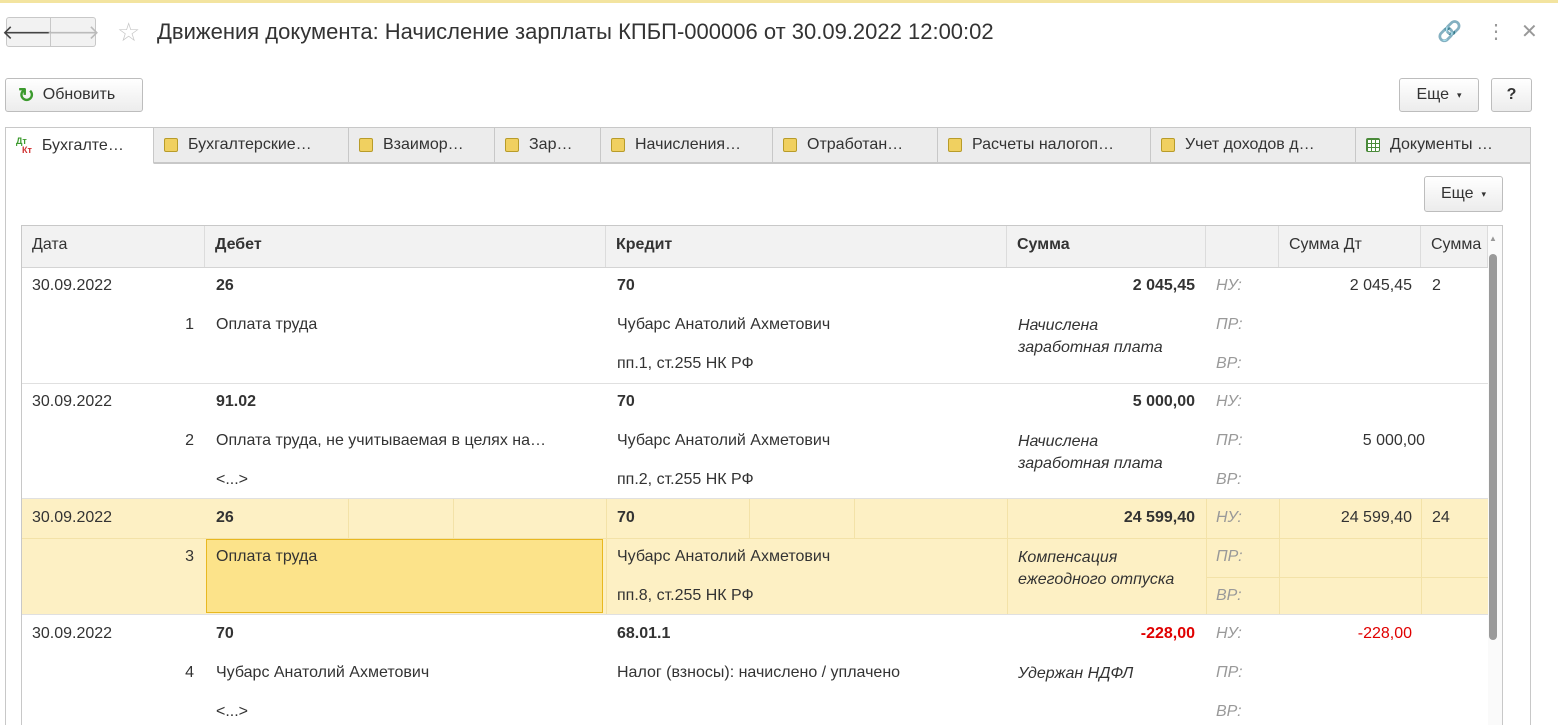 Image resolution: width=1558 pixels, height=725 pixels. I want to click on help-label: ?, so click(1511, 94).